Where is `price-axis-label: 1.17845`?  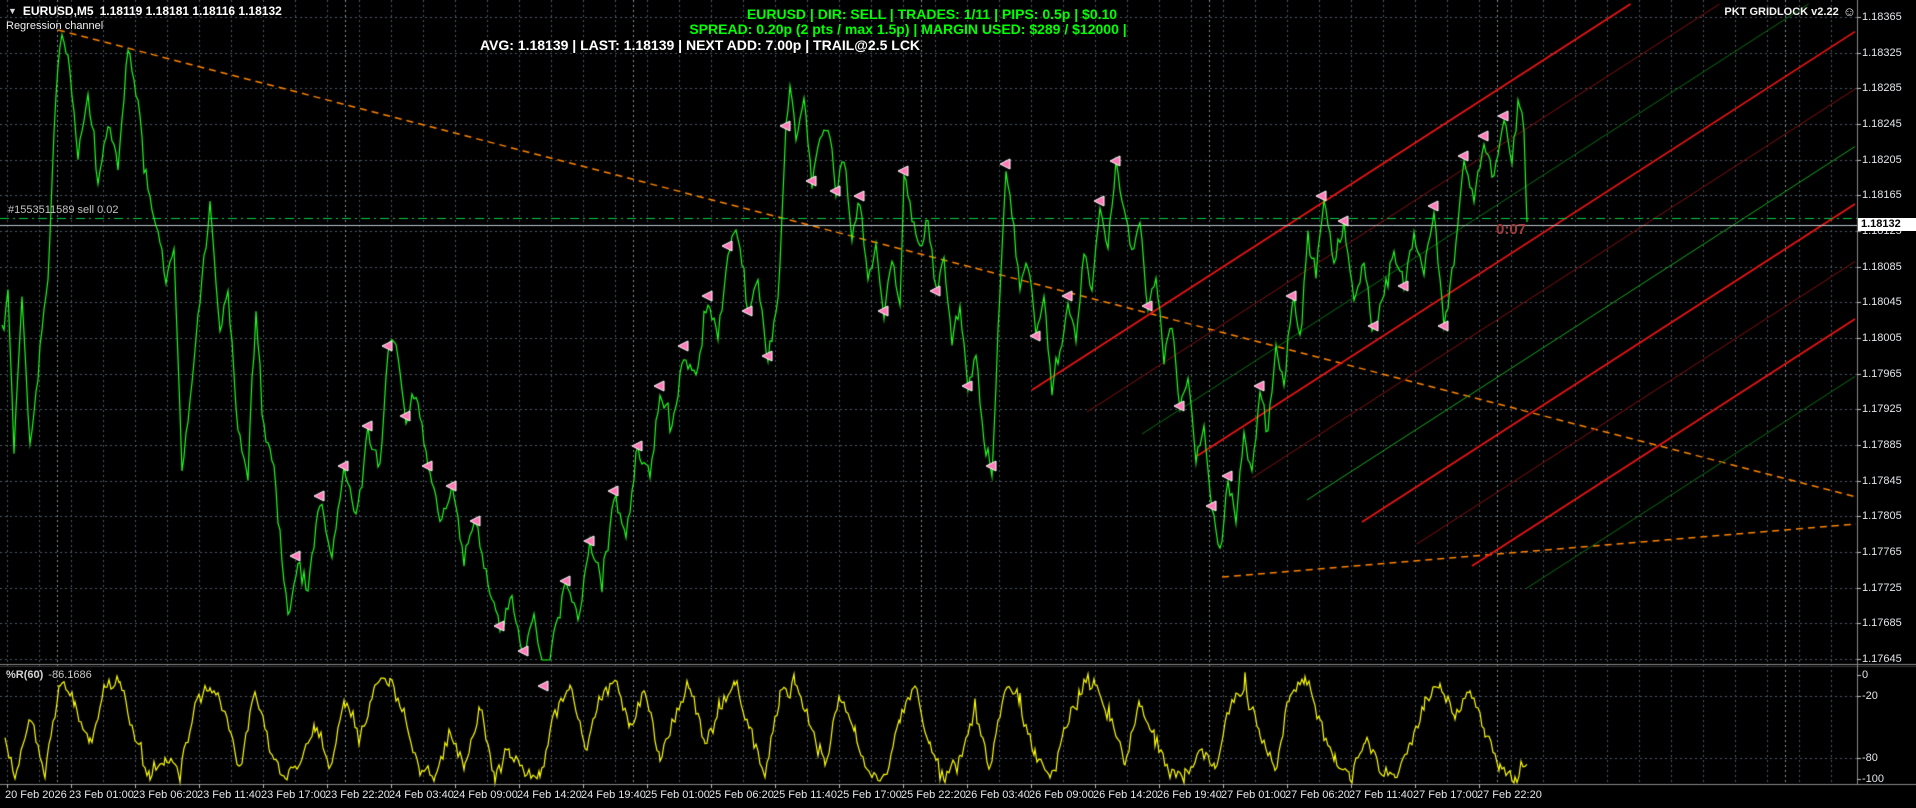 price-axis-label: 1.17845 is located at coordinates (1882, 480).